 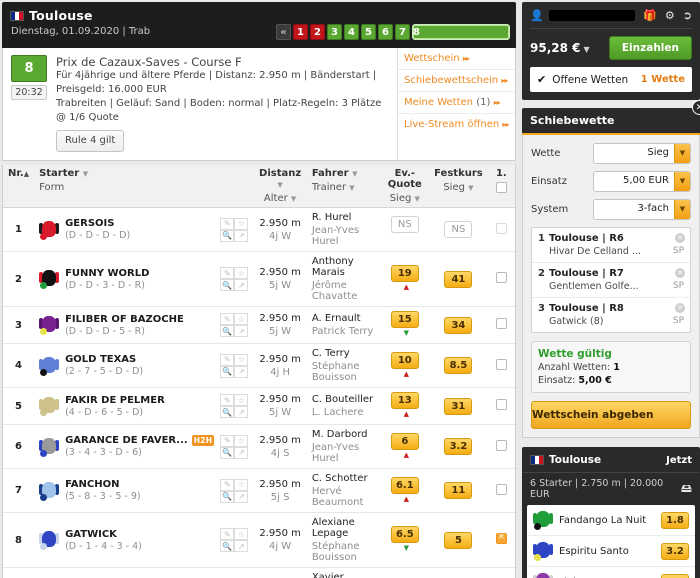 What do you see at coordinates (458, 186) in the screenshot?
I see `col-festkurs: Festkurs Sieg ▼` at bounding box center [458, 186].